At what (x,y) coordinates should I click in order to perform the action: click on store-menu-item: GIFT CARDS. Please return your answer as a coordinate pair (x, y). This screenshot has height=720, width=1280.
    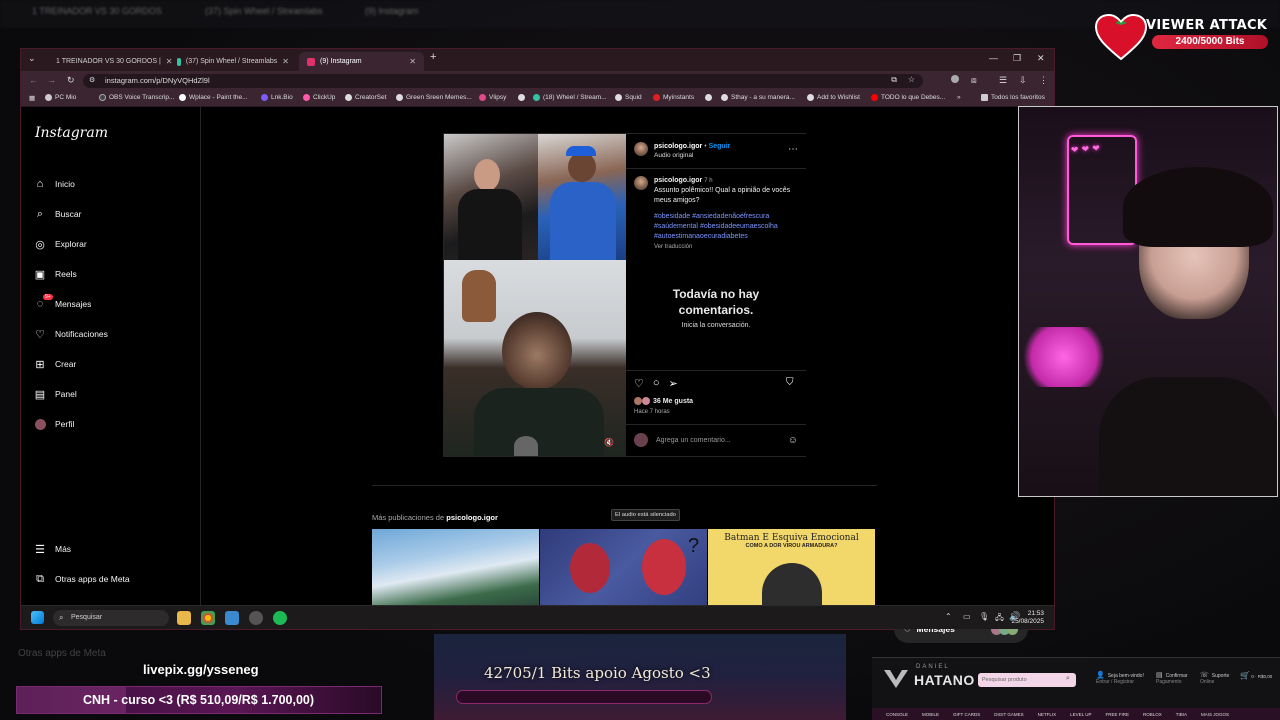
    Looking at the image, I should click on (966, 714).